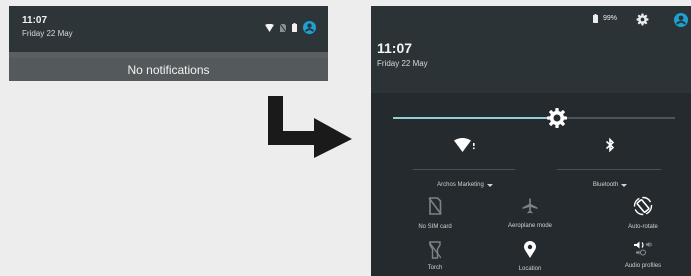  I want to click on auto-rotate-icon, so click(643, 206).